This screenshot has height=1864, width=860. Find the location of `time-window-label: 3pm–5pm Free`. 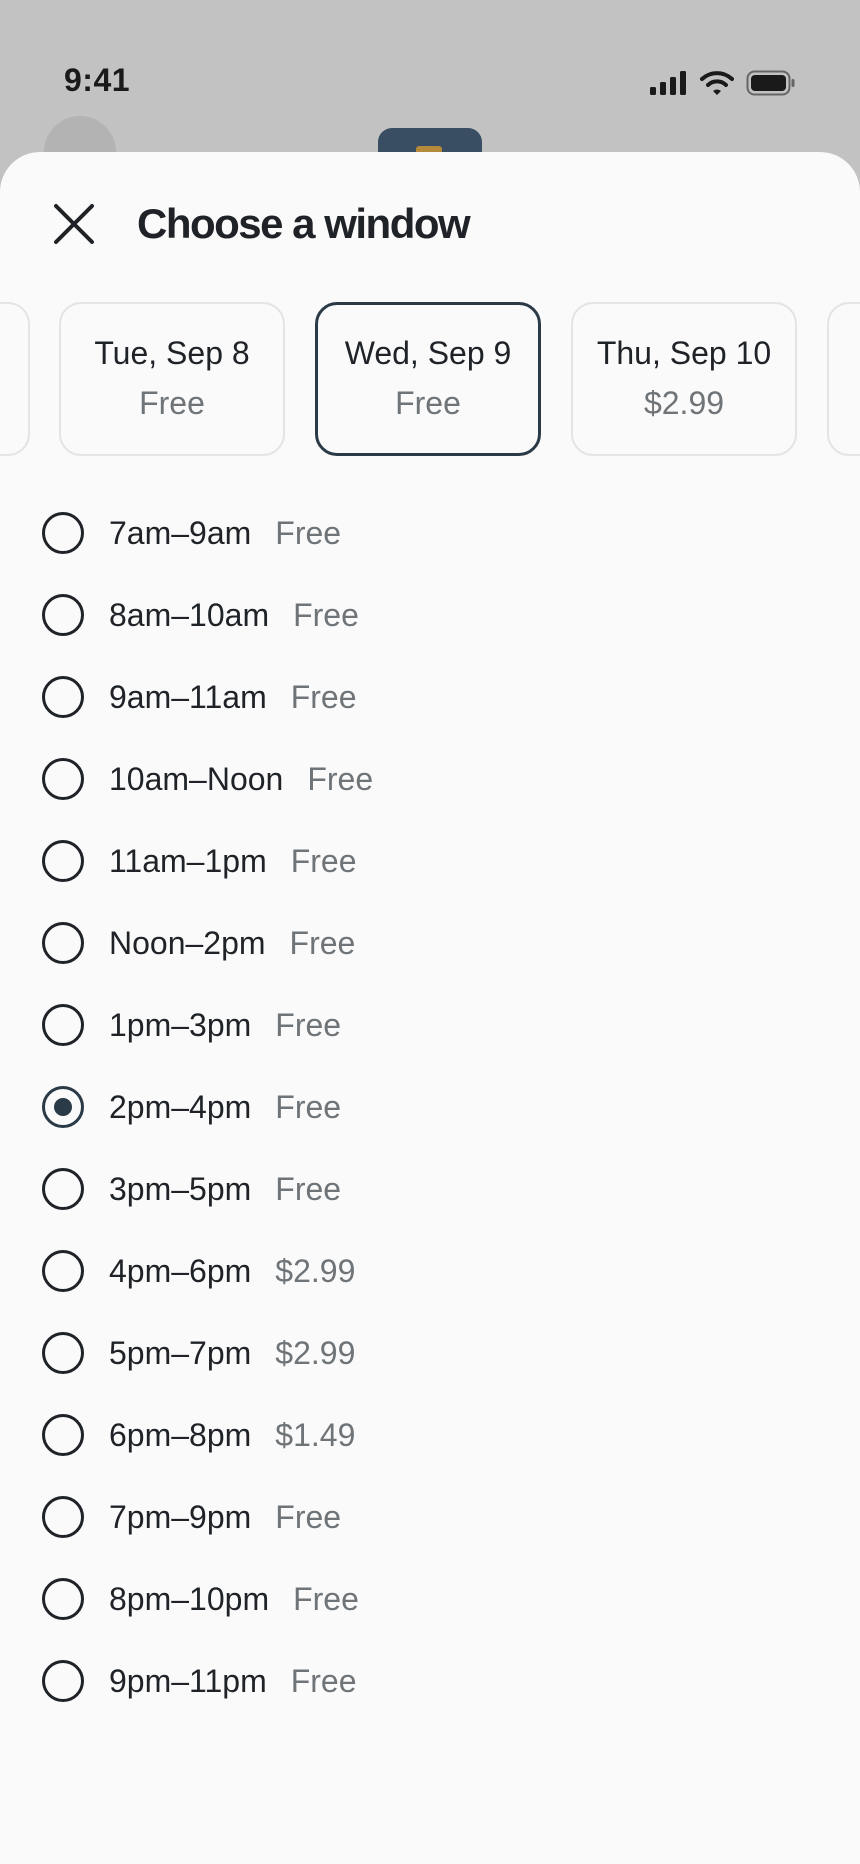

time-window-label: 3pm–5pm Free is located at coordinates (225, 1189).